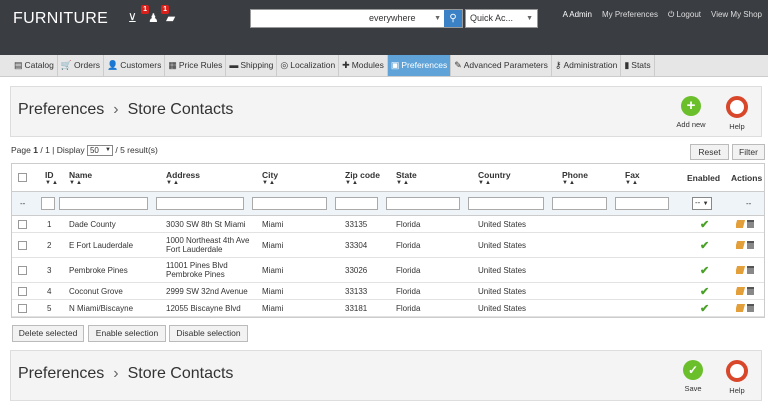 The image size is (768, 403). What do you see at coordinates (630, 15) in the screenshot?
I see `my-preferences-link: My Preferences` at bounding box center [630, 15].